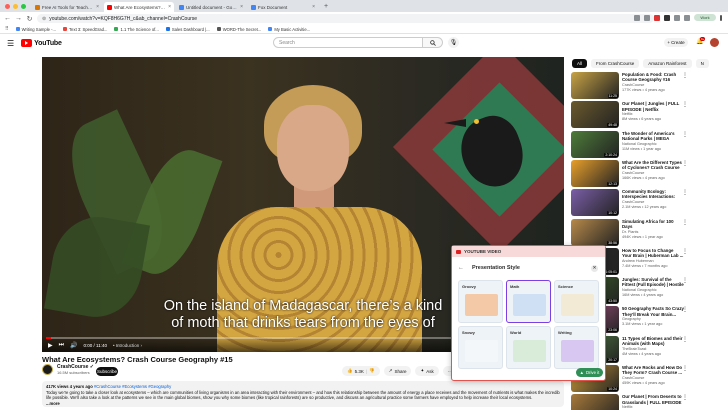  What do you see at coordinates (615, 63) in the screenshot?
I see `filter-chip: From CrashCourse` at bounding box center [615, 63].